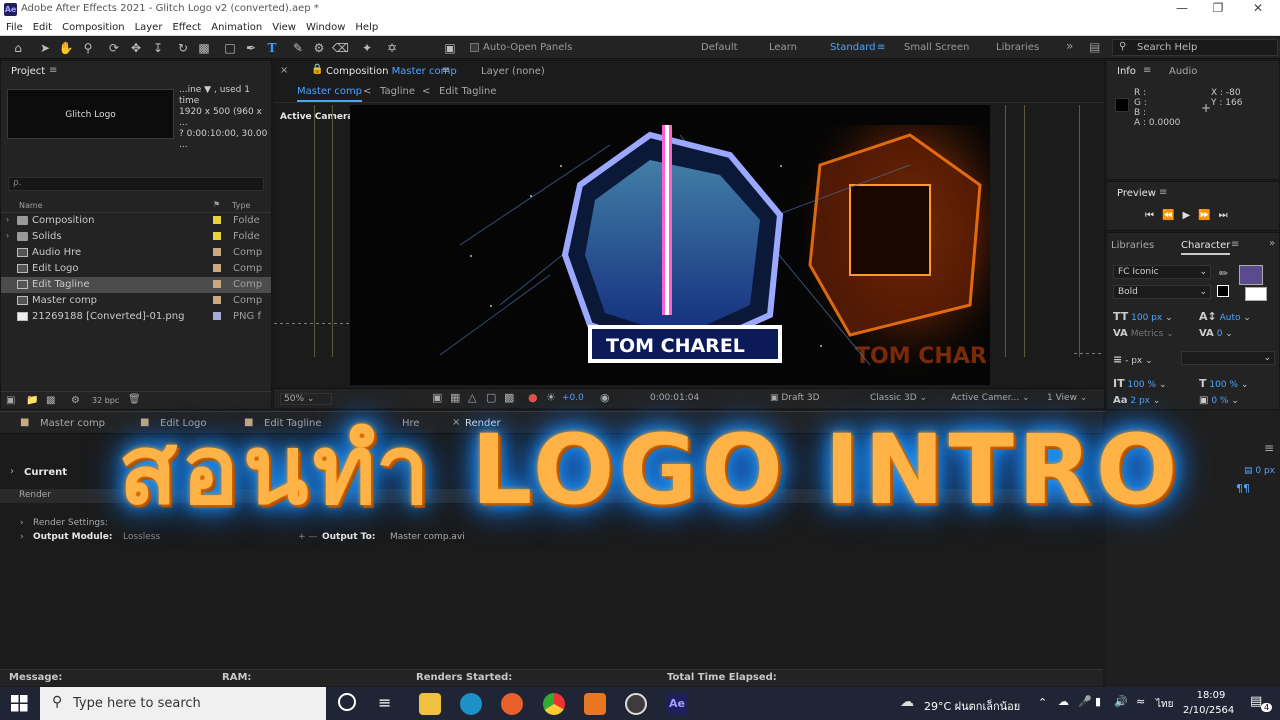 This screenshot has height=720, width=1280. What do you see at coordinates (1228, 358) in the screenshot?
I see `stroke-style-select: ⌄` at bounding box center [1228, 358].